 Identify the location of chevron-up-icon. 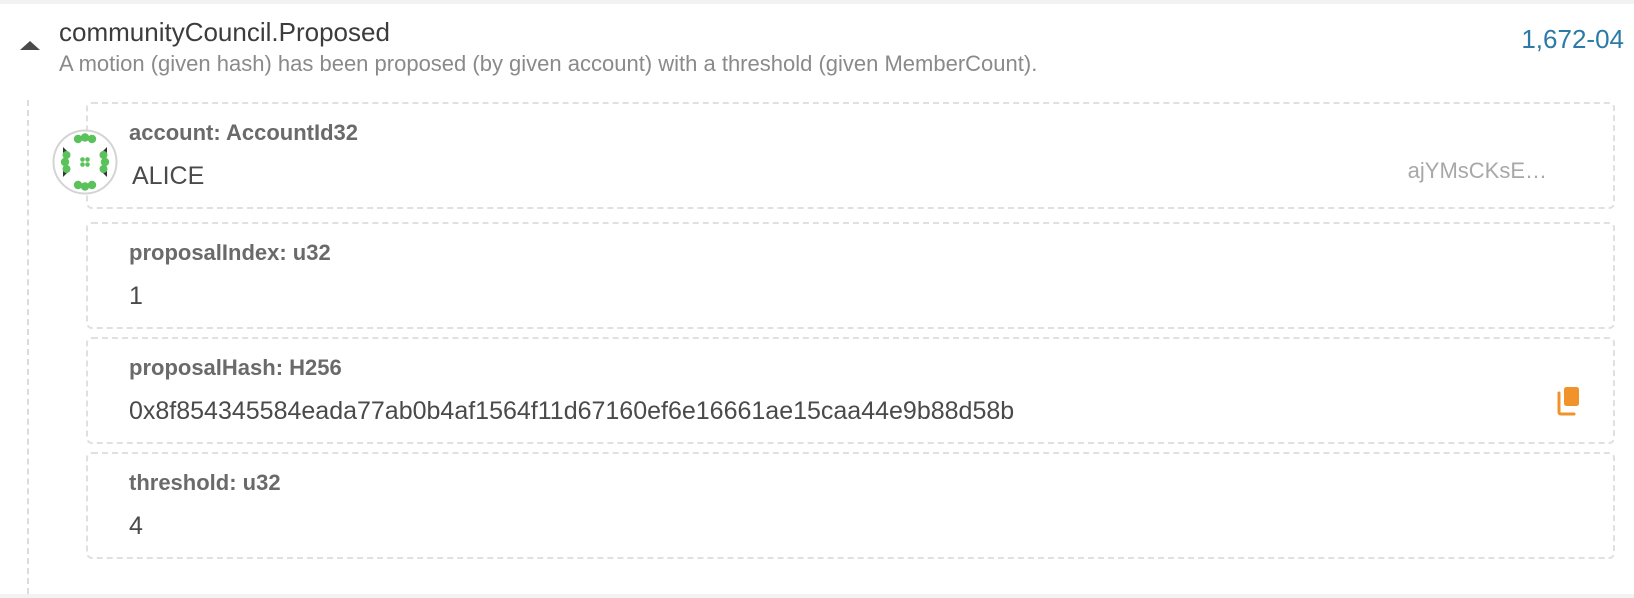
(30, 45).